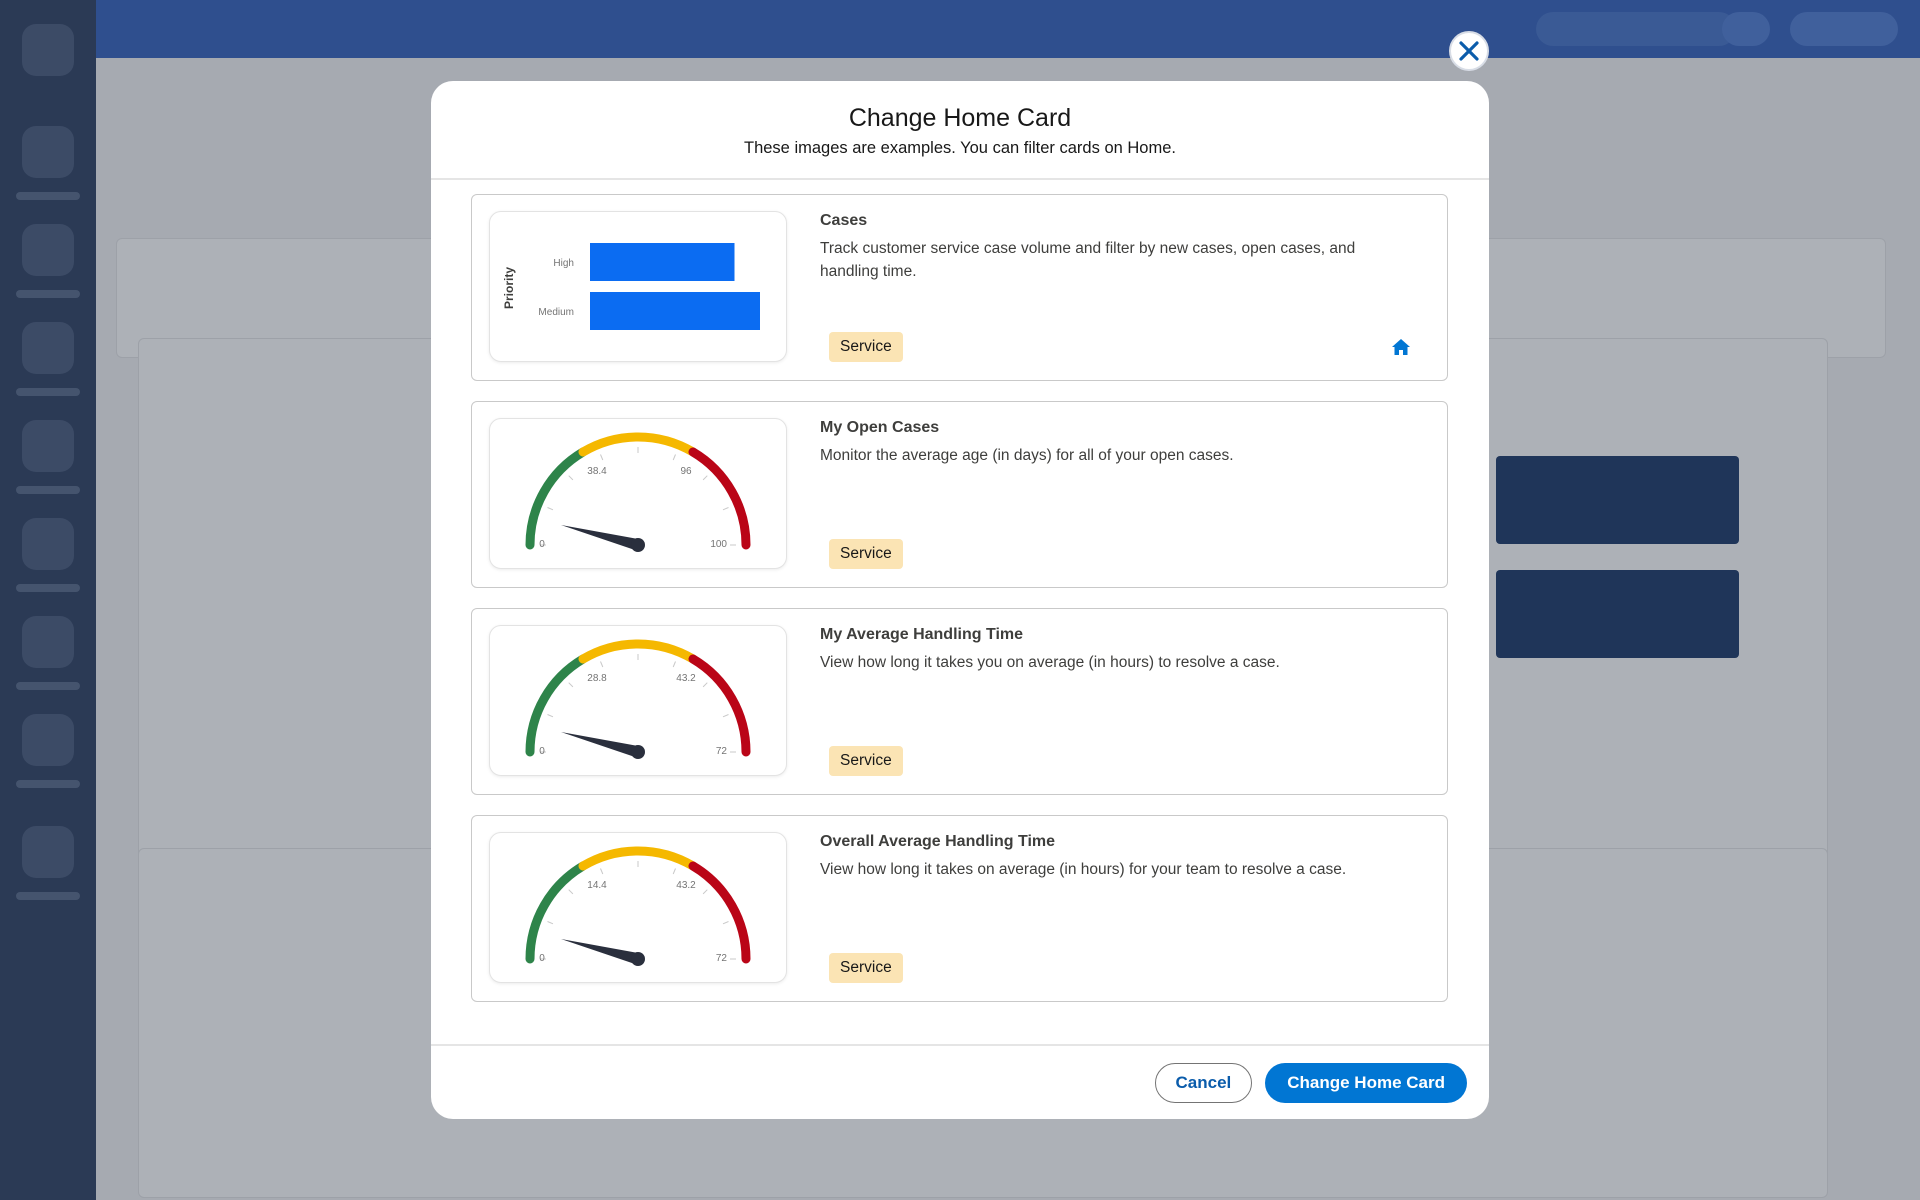  Describe the element at coordinates (960, 118) in the screenshot. I see `modal-title: Change Home Card` at that location.